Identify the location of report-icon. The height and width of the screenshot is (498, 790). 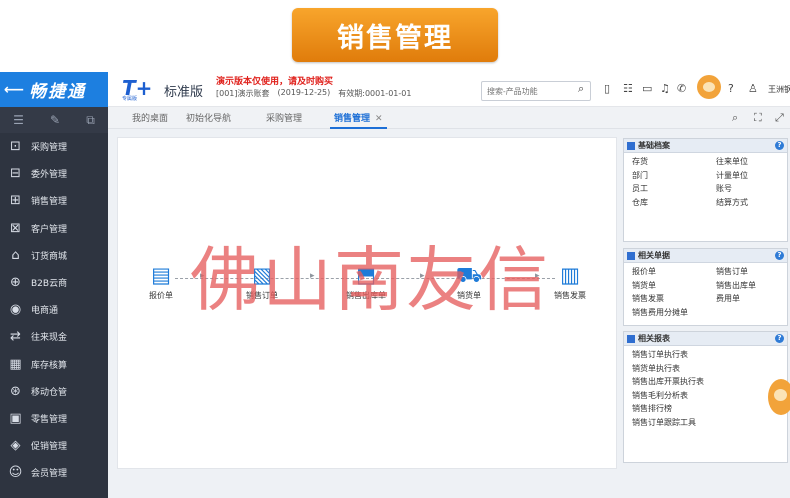
(631, 338).